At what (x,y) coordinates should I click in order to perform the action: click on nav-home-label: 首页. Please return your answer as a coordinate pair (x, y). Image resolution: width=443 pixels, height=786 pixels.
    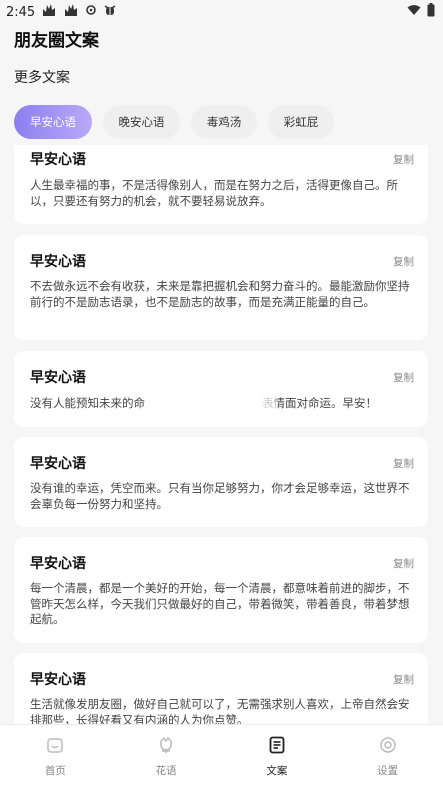
    Looking at the image, I should click on (55, 771).